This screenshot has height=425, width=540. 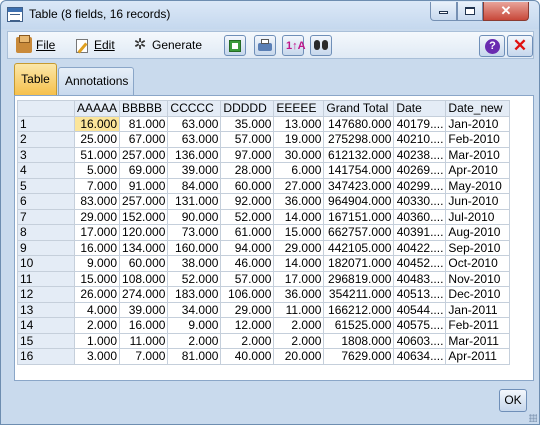 What do you see at coordinates (144, 108) in the screenshot?
I see `column-header: BBBBB` at bounding box center [144, 108].